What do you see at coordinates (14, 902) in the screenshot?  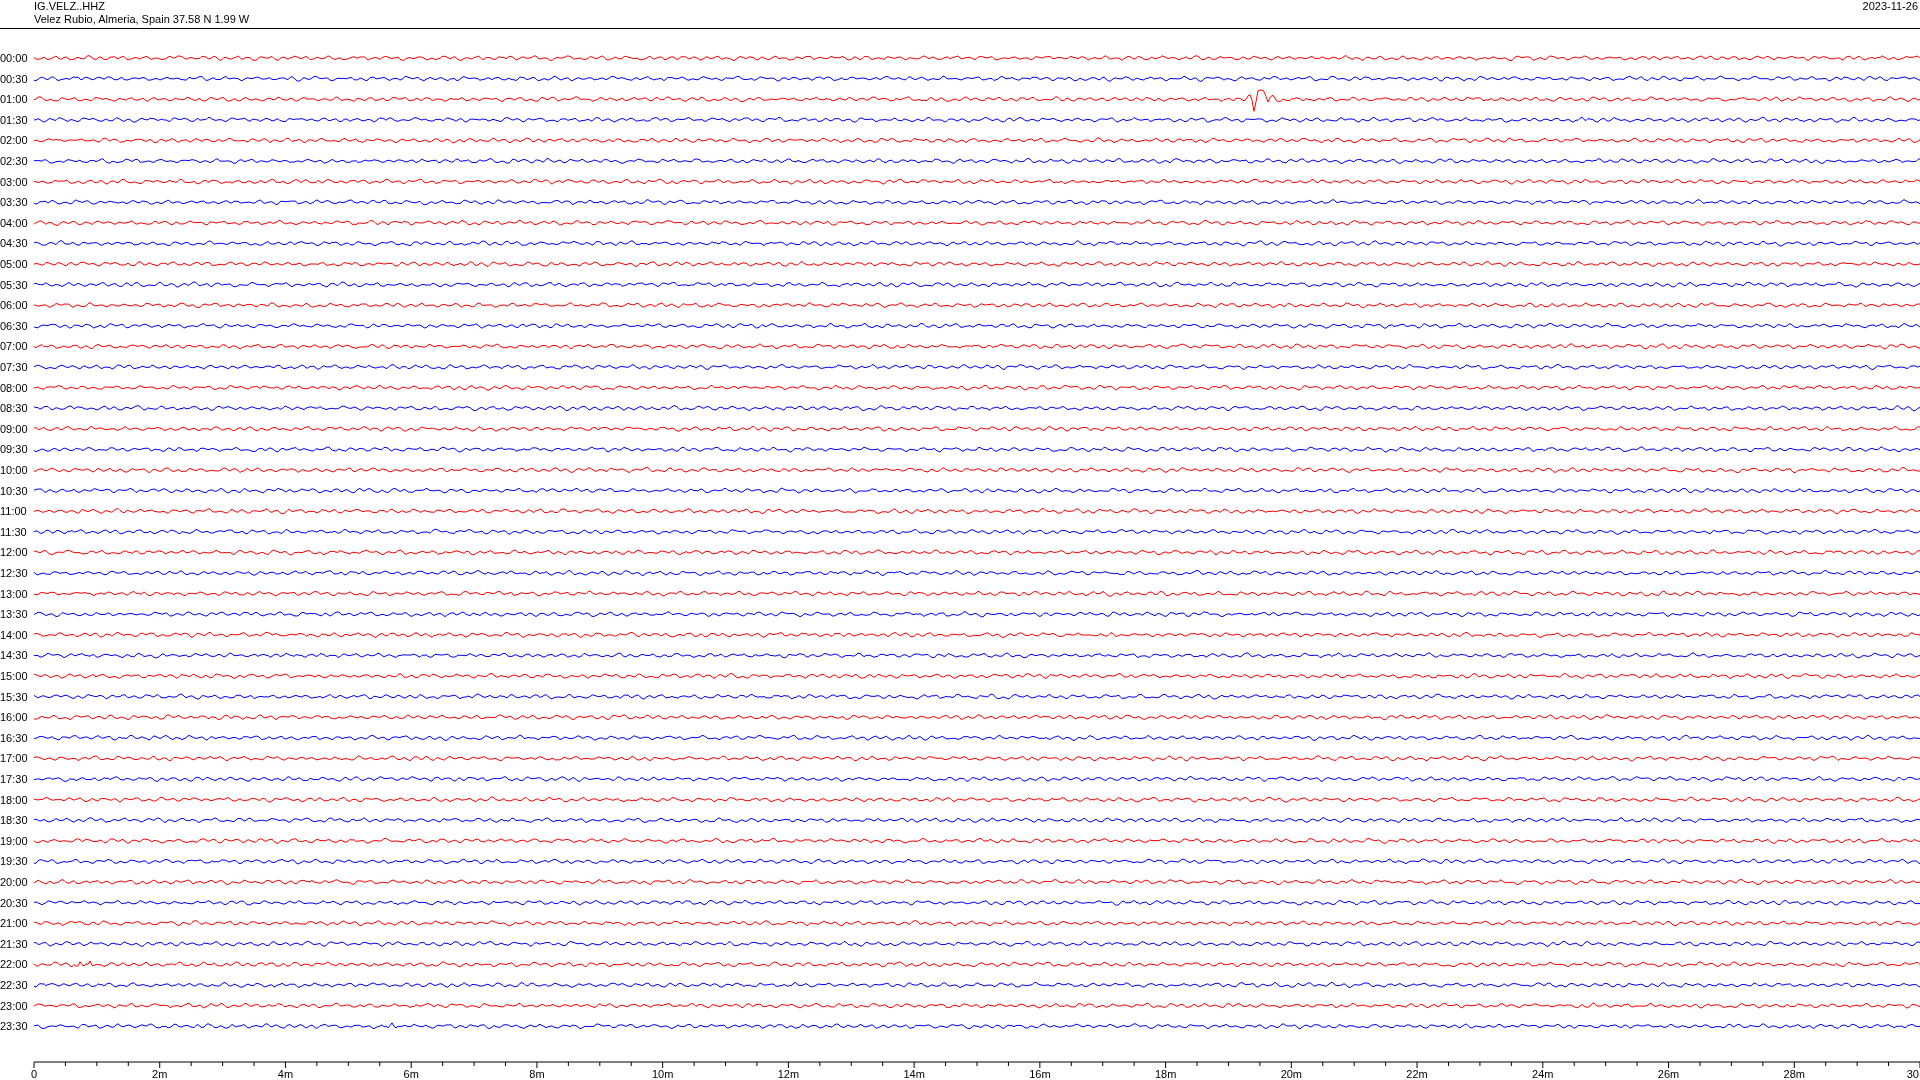 I see `time-label: 20:30` at bounding box center [14, 902].